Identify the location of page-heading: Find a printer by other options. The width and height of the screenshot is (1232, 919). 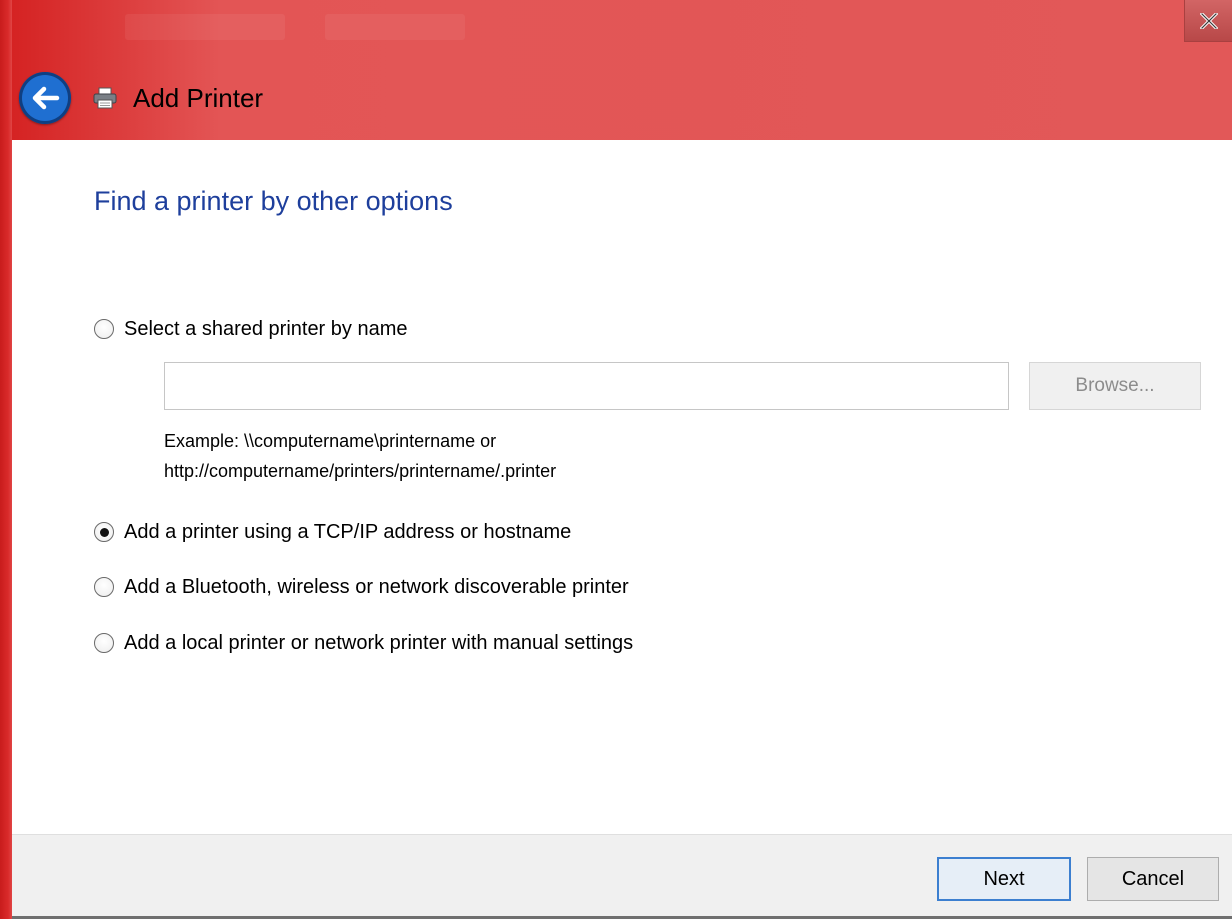
(273, 201).